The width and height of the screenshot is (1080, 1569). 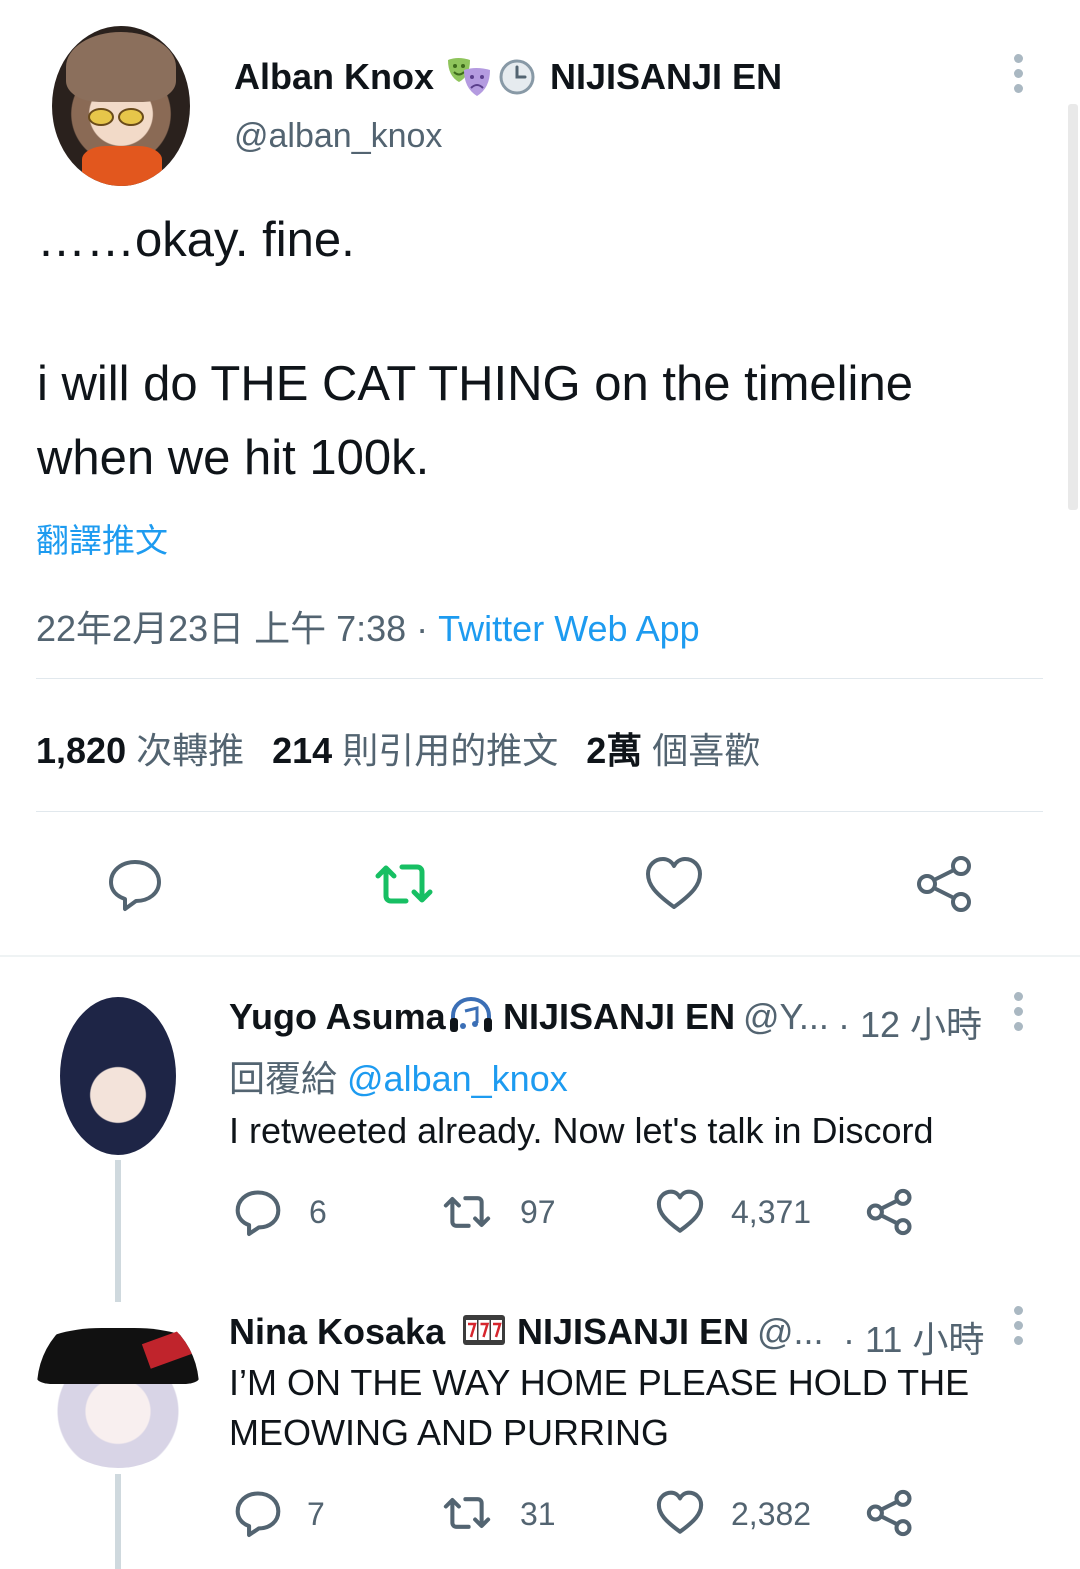 I want to click on retweet-count: 31, so click(x=538, y=1514).